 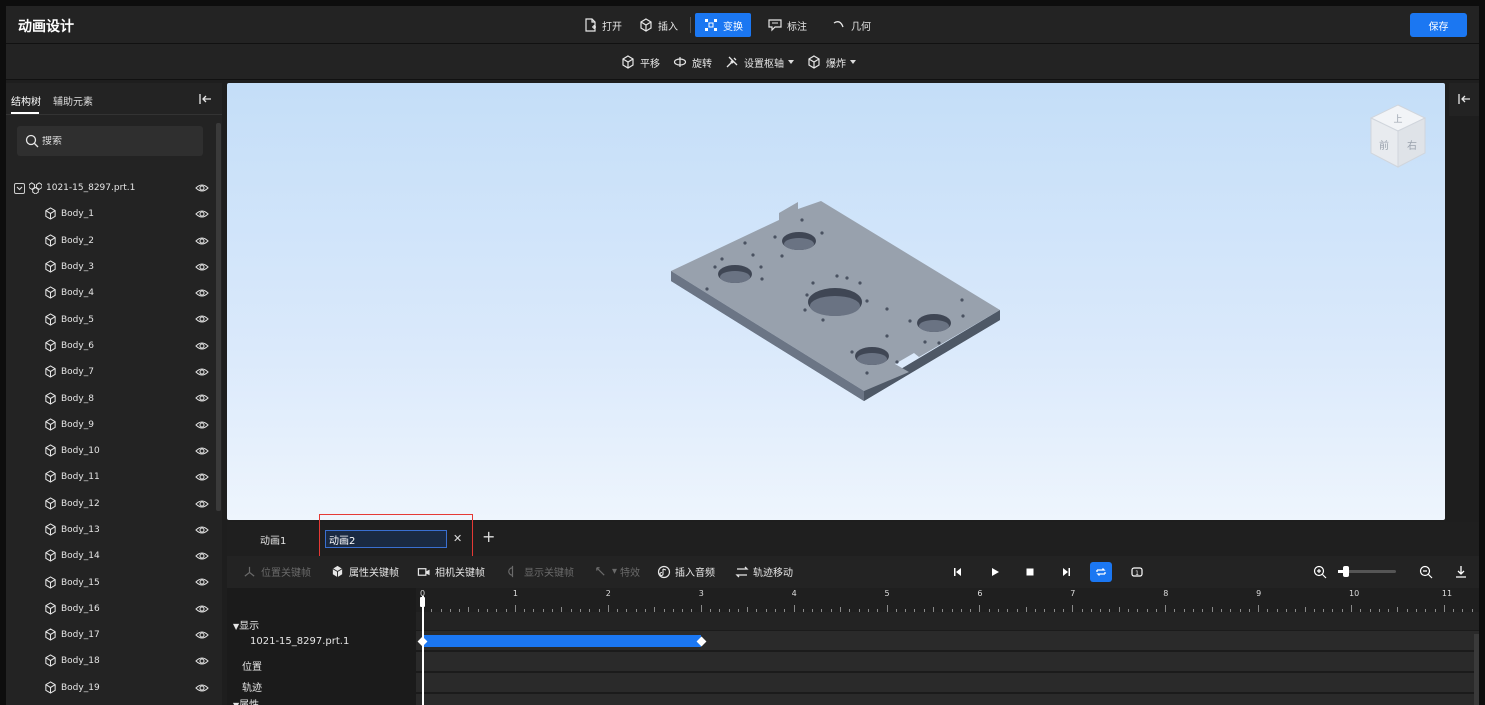 What do you see at coordinates (602, 25) in the screenshot?
I see `open-button: 打开` at bounding box center [602, 25].